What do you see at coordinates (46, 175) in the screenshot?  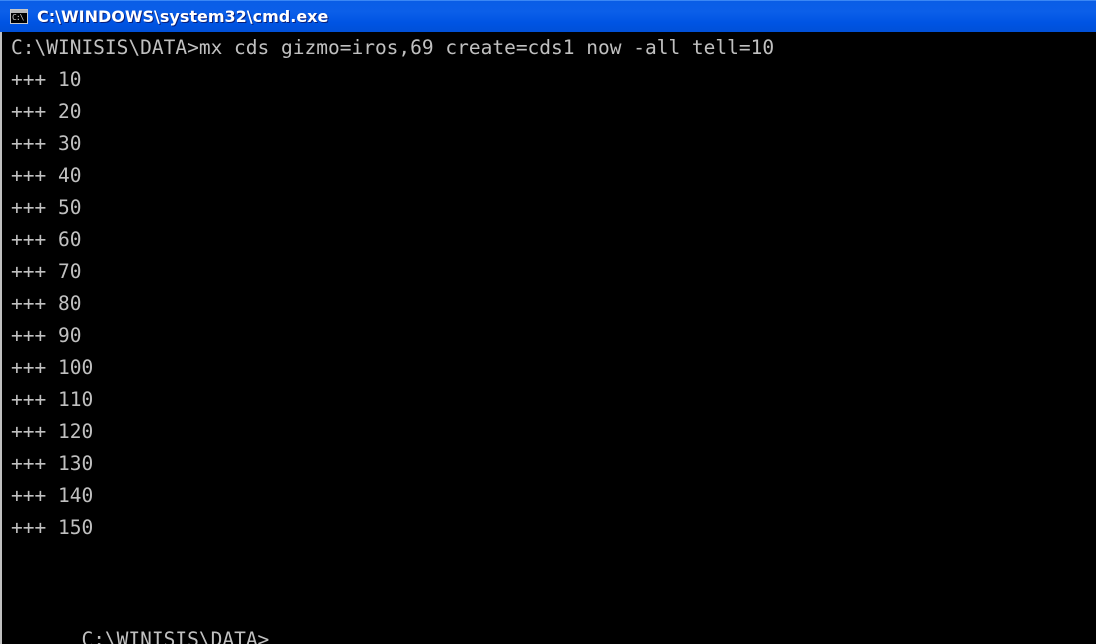 I see `output-line: +++ 40` at bounding box center [46, 175].